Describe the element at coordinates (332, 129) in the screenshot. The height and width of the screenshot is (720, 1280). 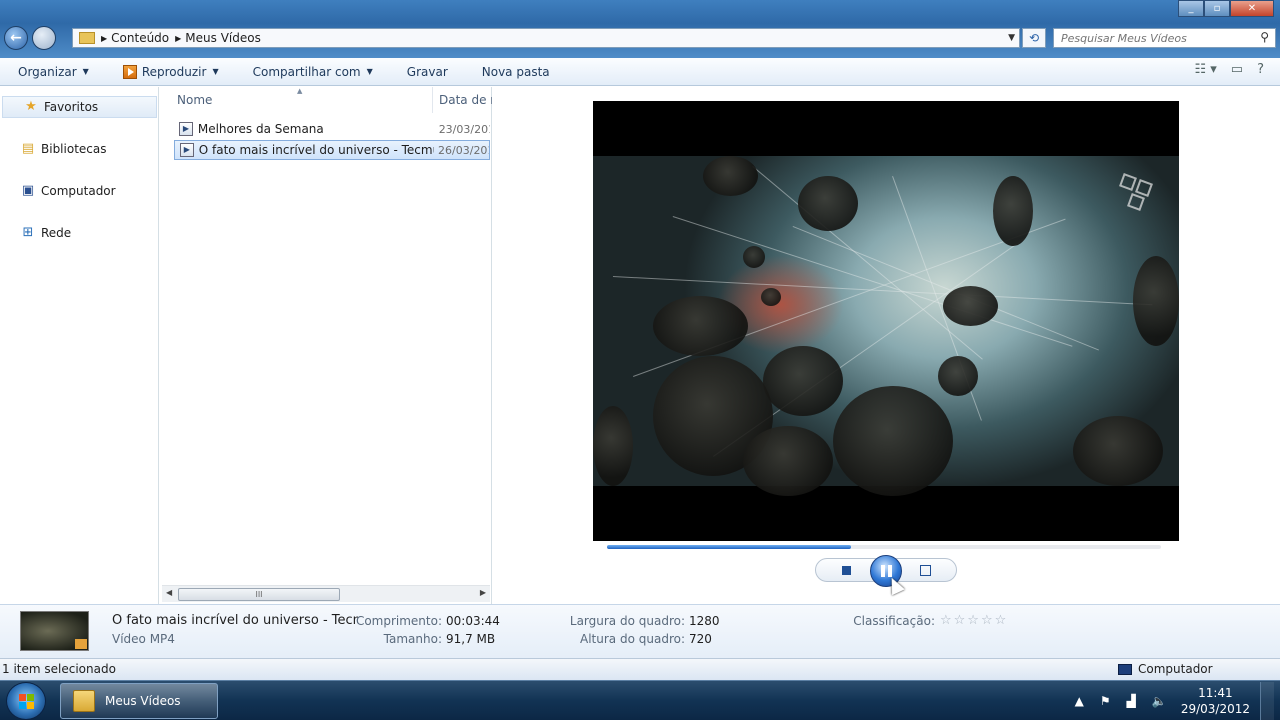
I see `file-row: ▶ Melhores da Semana 23/03/201` at that location.